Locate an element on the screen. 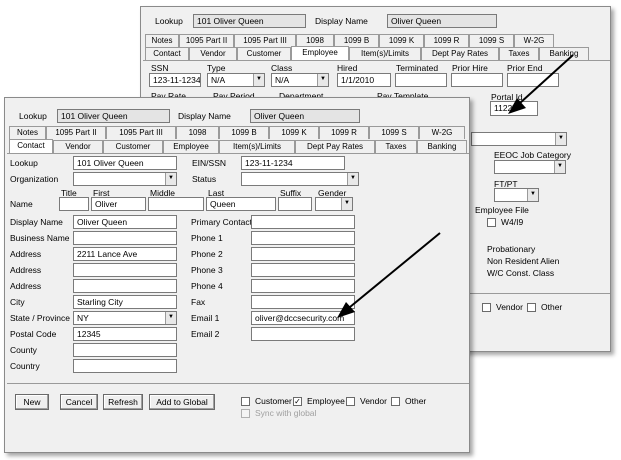 The height and width of the screenshot is (460, 621). arrow-line-email is located at coordinates (395, 270).